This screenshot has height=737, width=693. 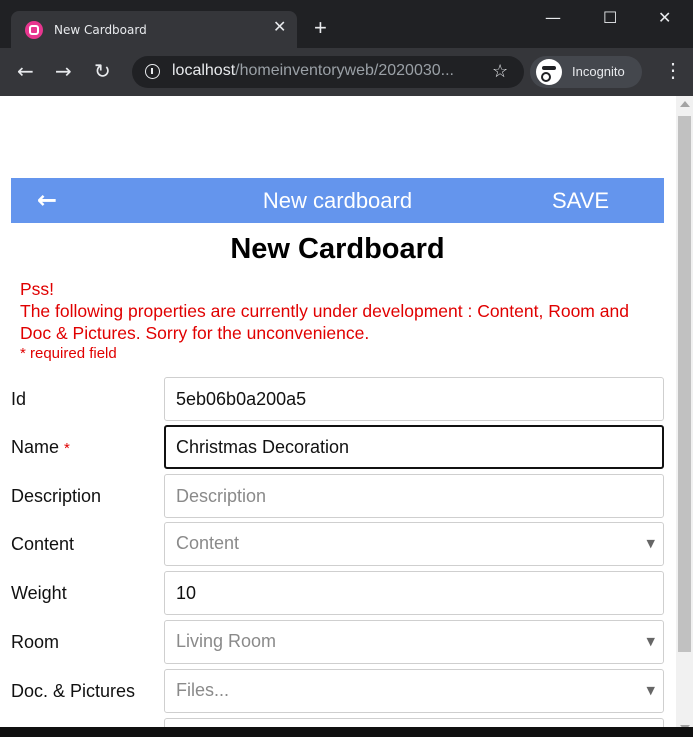 I want to click on site-info-icon, so click(x=152, y=71).